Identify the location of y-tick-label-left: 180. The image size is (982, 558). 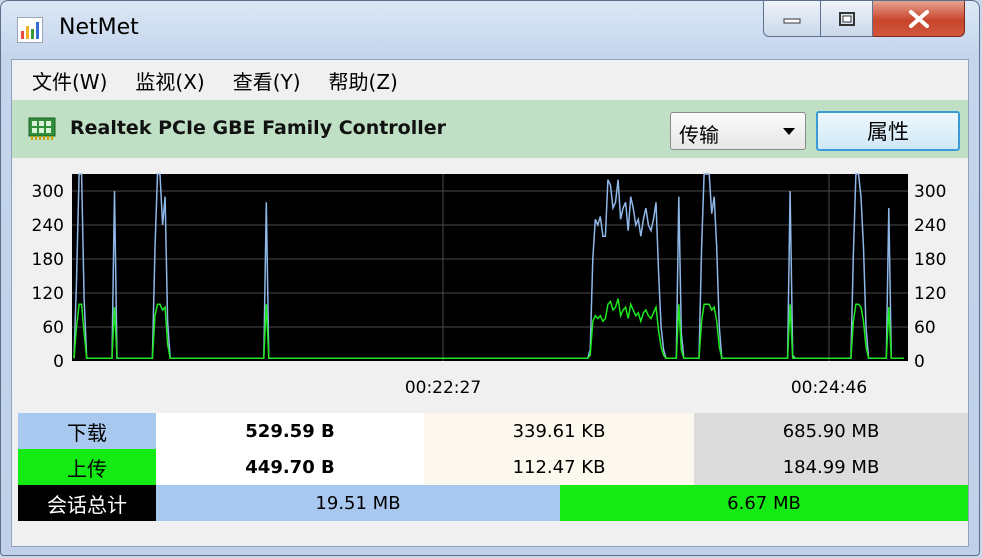
(48, 260).